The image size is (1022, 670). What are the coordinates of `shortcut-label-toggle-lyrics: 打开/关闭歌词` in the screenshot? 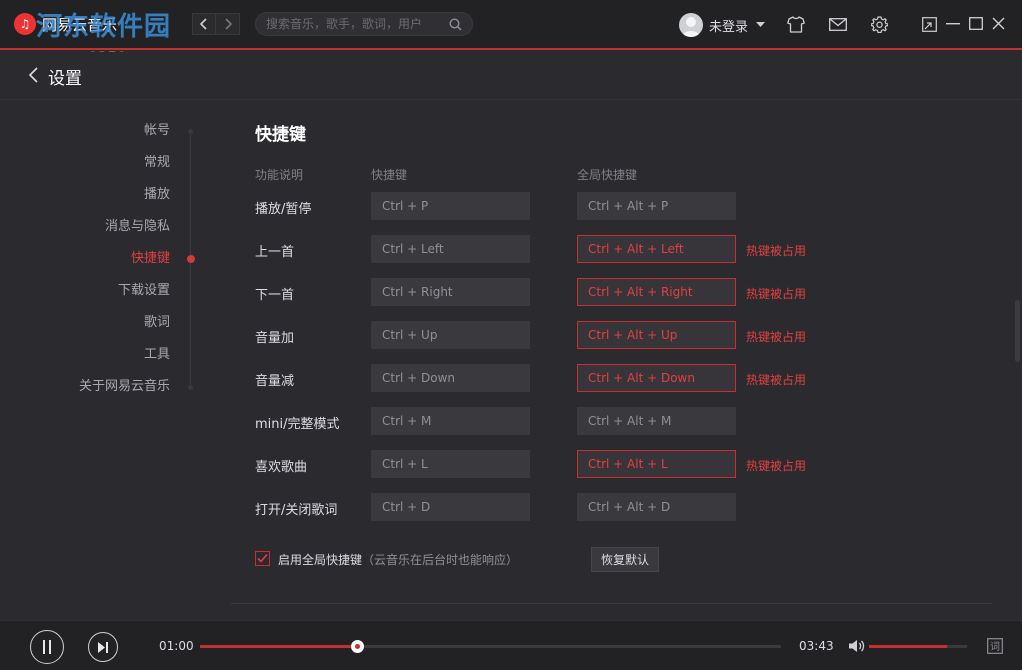 It's located at (296, 510).